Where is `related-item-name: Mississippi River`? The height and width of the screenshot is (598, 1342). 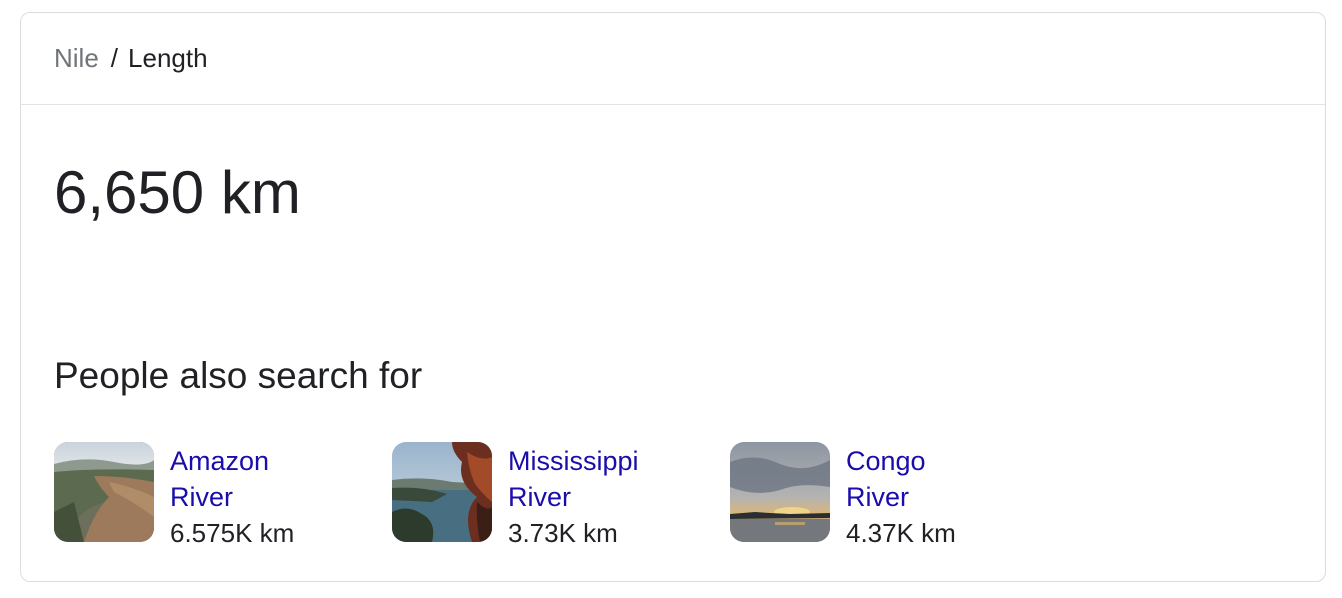
related-item-name: Mississippi River is located at coordinates (583, 479).